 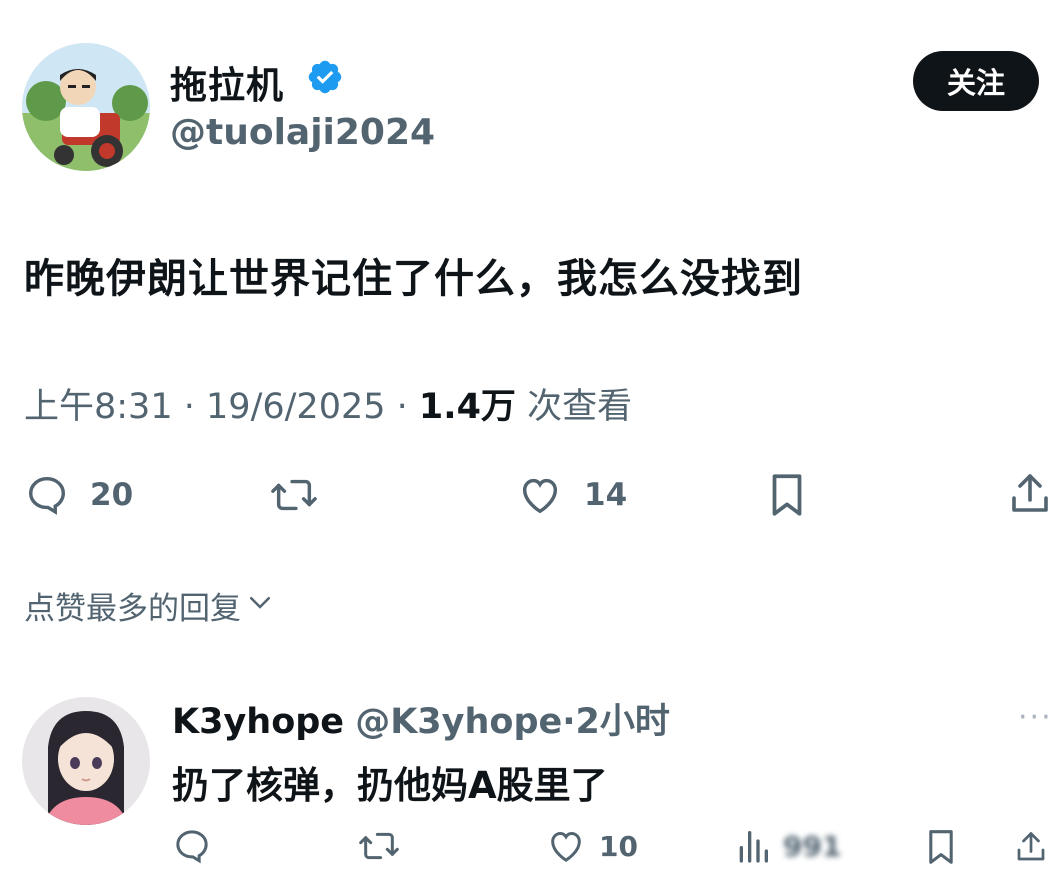 What do you see at coordinates (86, 761) in the screenshot?
I see `reply-avatar` at bounding box center [86, 761].